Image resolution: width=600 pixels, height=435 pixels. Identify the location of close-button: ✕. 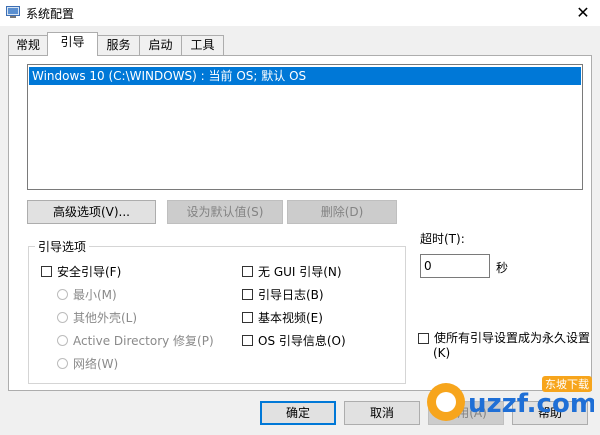
(583, 13).